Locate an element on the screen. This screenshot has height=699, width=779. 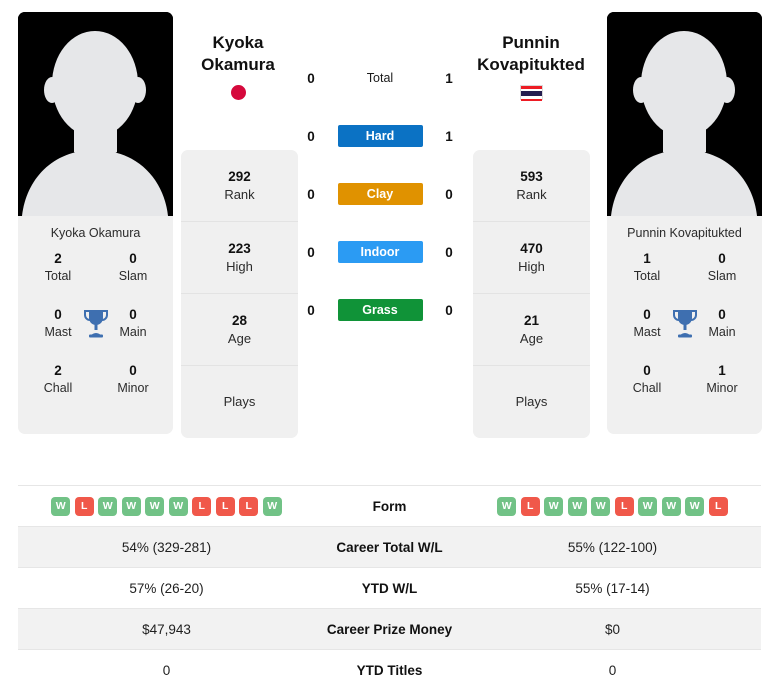
table-row-form: WLWWWWLLLW Form WLWWWLWWWL is located at coordinates (389, 506).